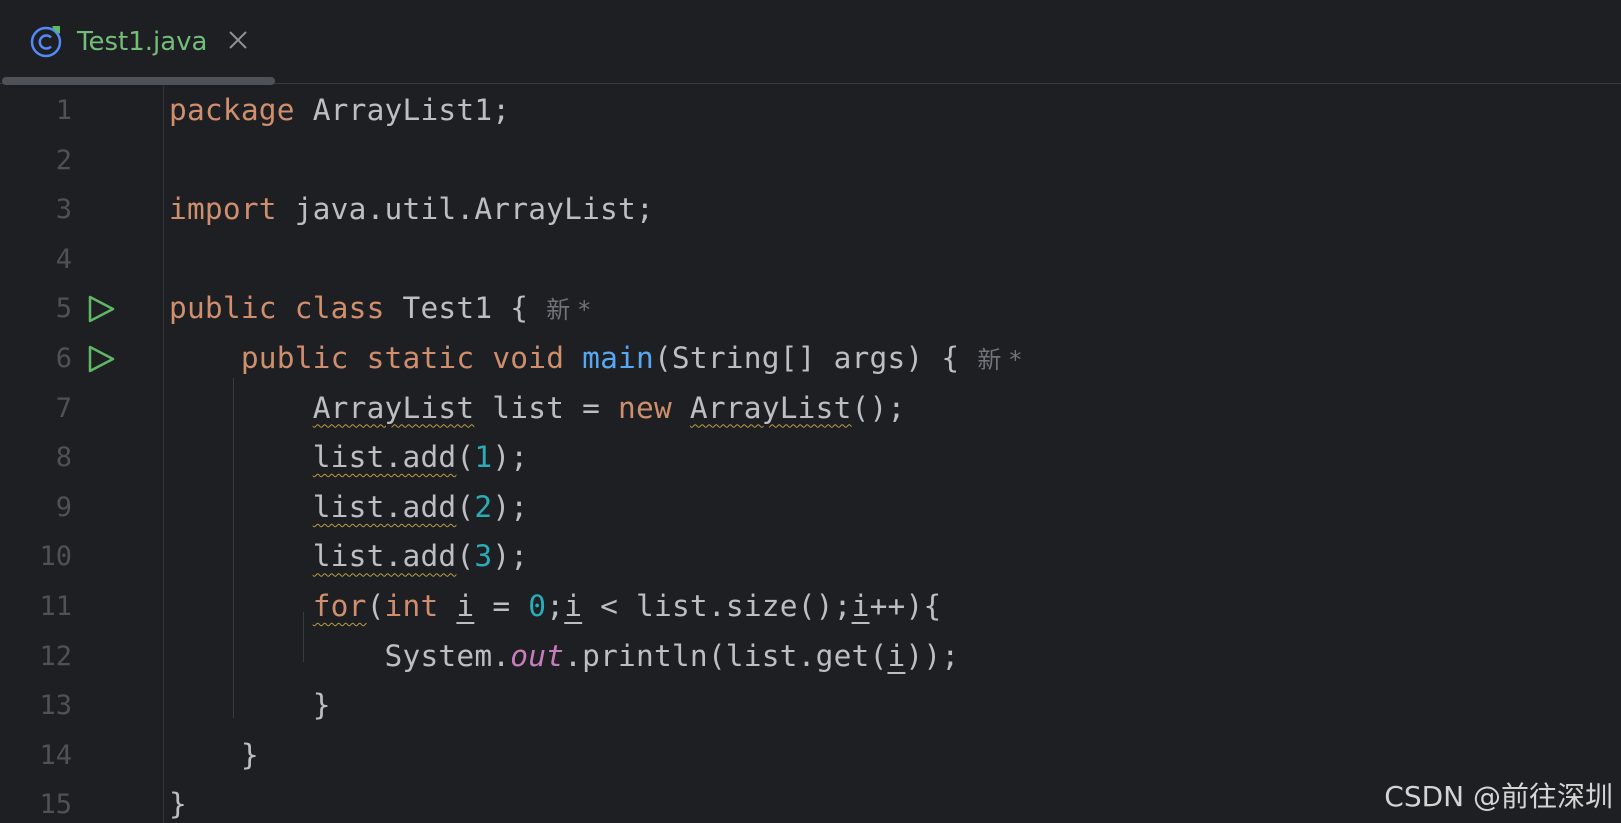  I want to click on line-number: 12, so click(55, 656).